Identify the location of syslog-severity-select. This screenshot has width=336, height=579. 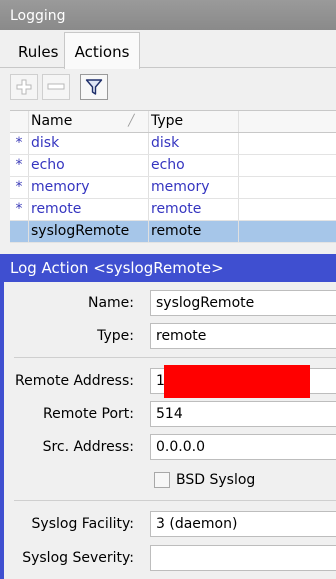
(243, 558).